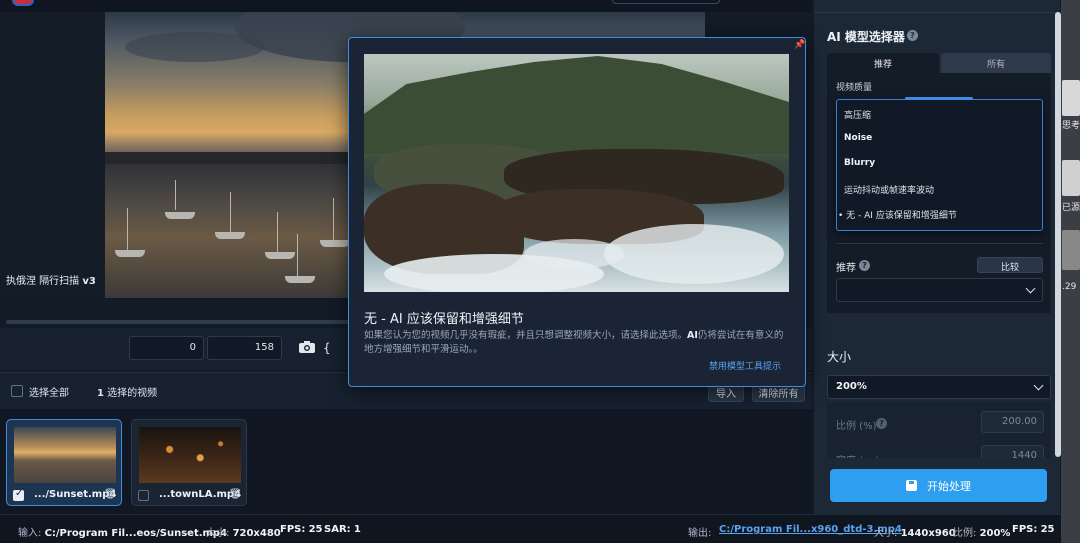  I want to click on overlay-label-text: 执俄涅 隔行扫描, so click(43, 281).